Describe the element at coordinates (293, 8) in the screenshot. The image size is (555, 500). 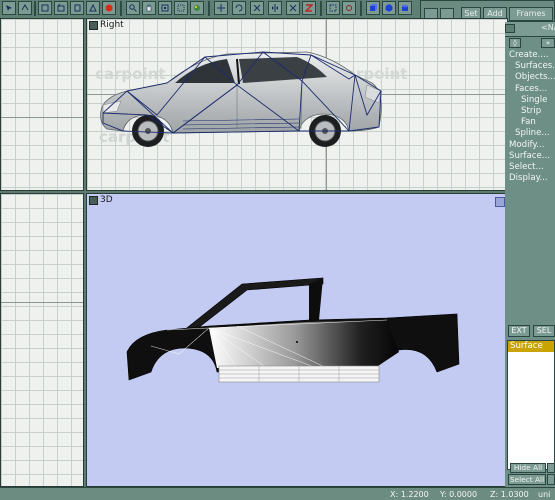
I see `axis-x-icon` at that location.